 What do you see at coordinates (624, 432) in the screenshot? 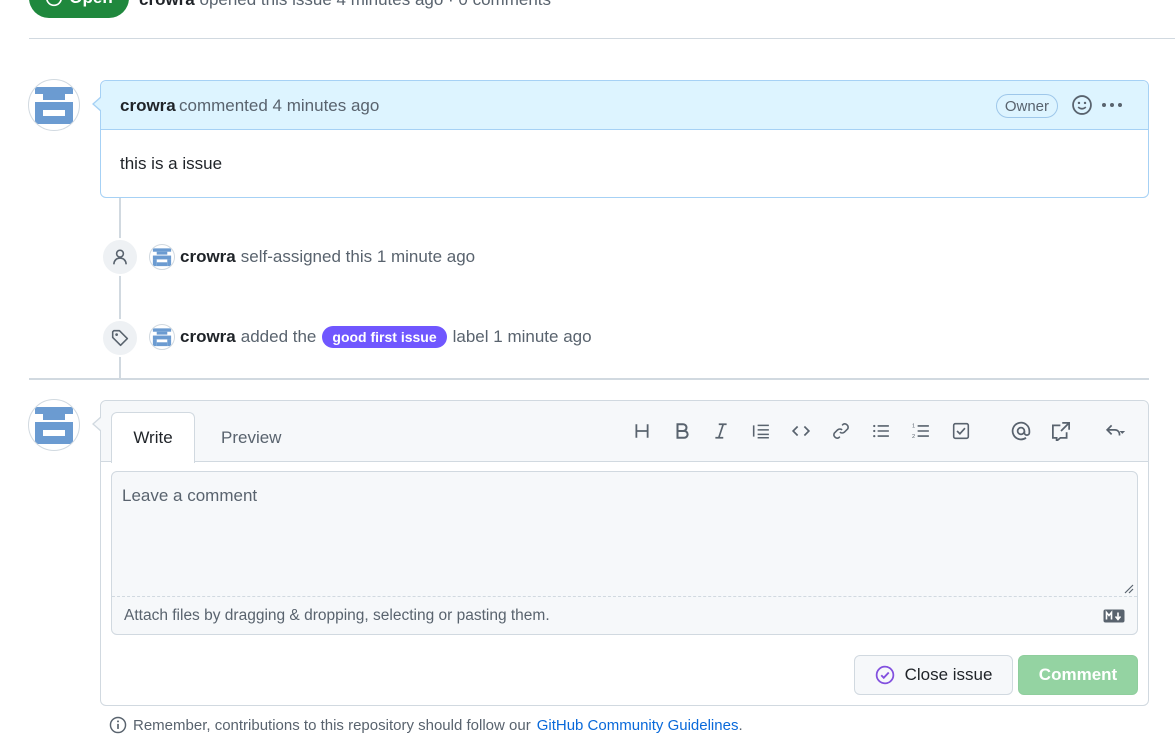
I see `composer-tabs: Write Preview 12` at bounding box center [624, 432].